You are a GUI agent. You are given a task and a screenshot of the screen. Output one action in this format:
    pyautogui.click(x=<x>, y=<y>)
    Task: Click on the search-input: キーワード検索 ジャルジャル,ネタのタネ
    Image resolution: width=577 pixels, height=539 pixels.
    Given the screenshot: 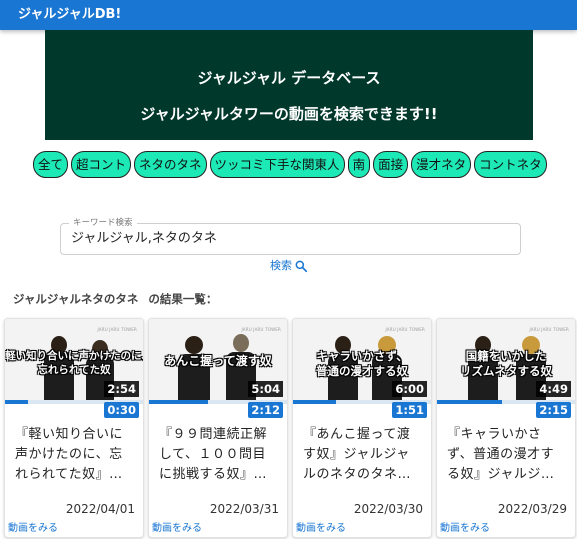 What is the action you would take?
    pyautogui.click(x=290, y=236)
    